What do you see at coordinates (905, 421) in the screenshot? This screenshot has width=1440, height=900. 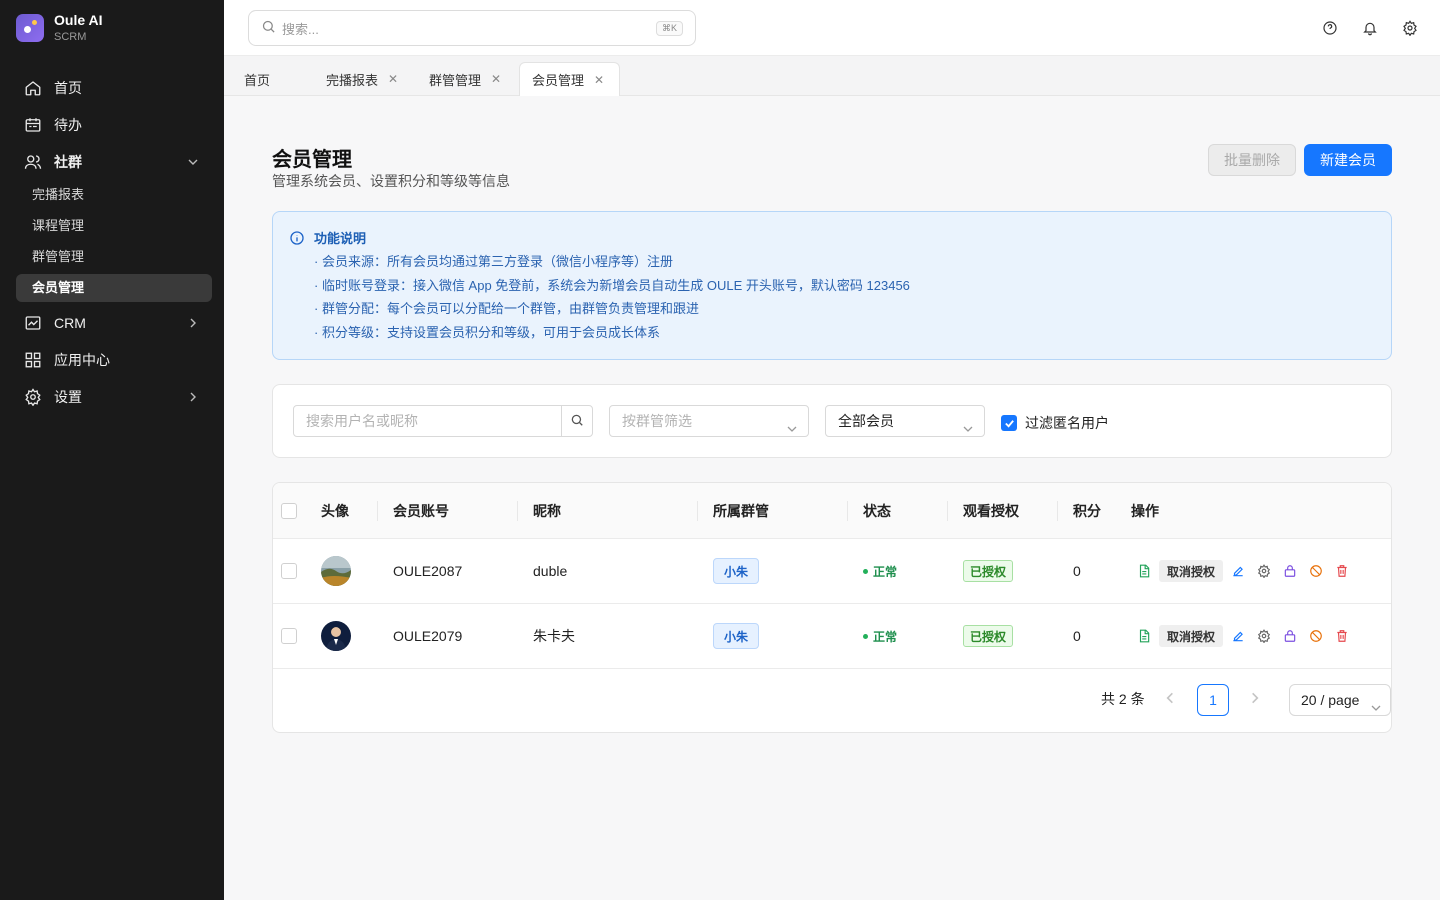 I see `member-type-select: 全部会员` at bounding box center [905, 421].